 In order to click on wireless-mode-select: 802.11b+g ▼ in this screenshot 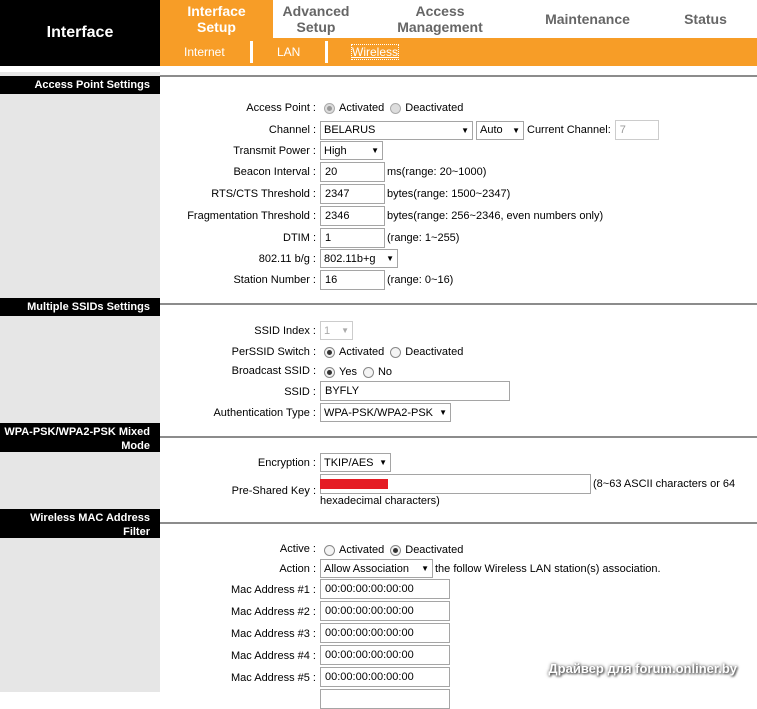, I will do `click(359, 258)`.